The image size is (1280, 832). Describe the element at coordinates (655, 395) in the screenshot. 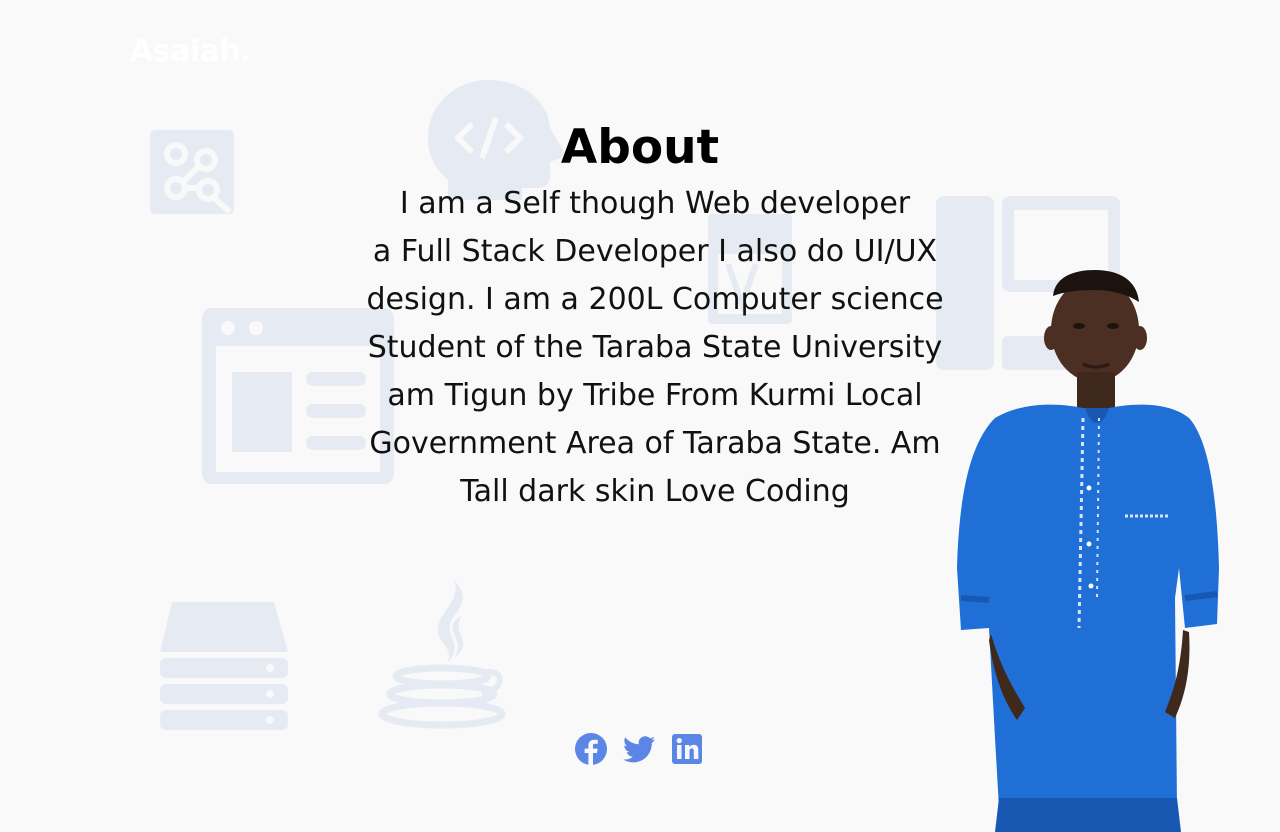

I see `about-line: am Tigun by Tribe From Kurmi Local` at that location.